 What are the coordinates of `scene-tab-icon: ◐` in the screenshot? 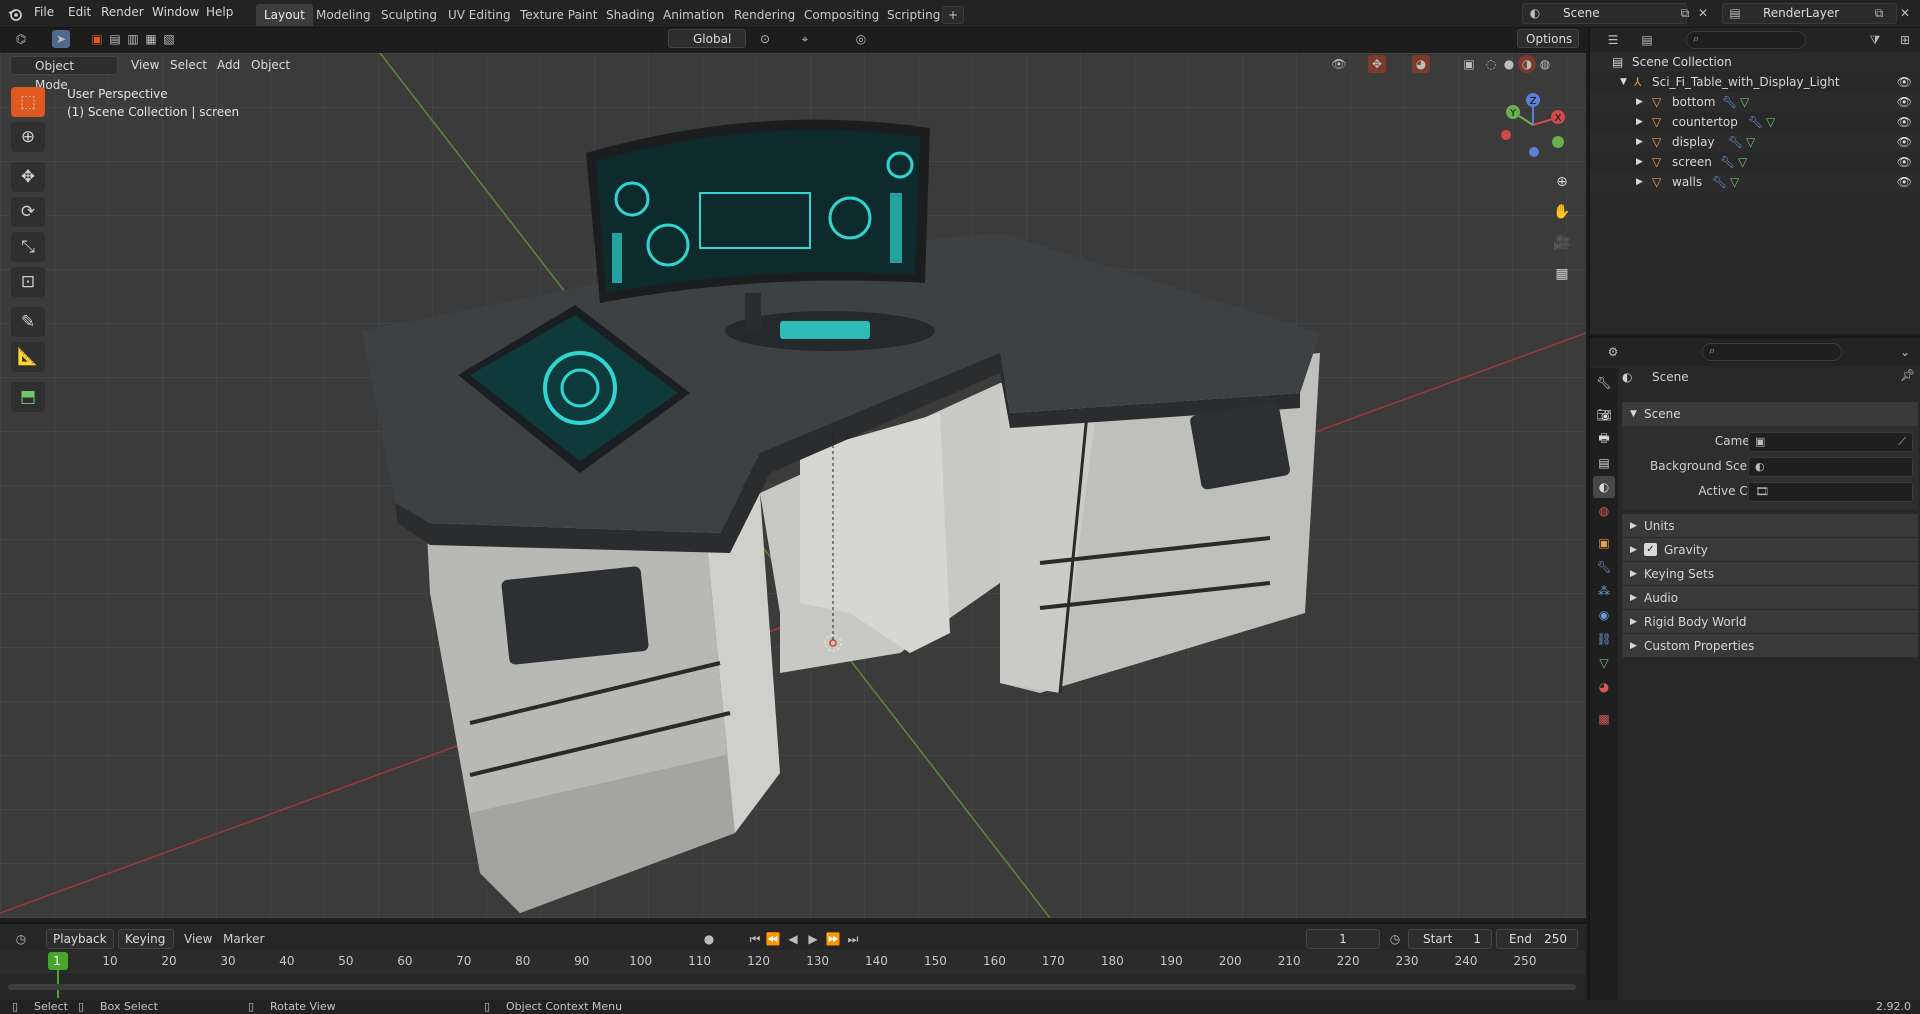 It's located at (1604, 487).